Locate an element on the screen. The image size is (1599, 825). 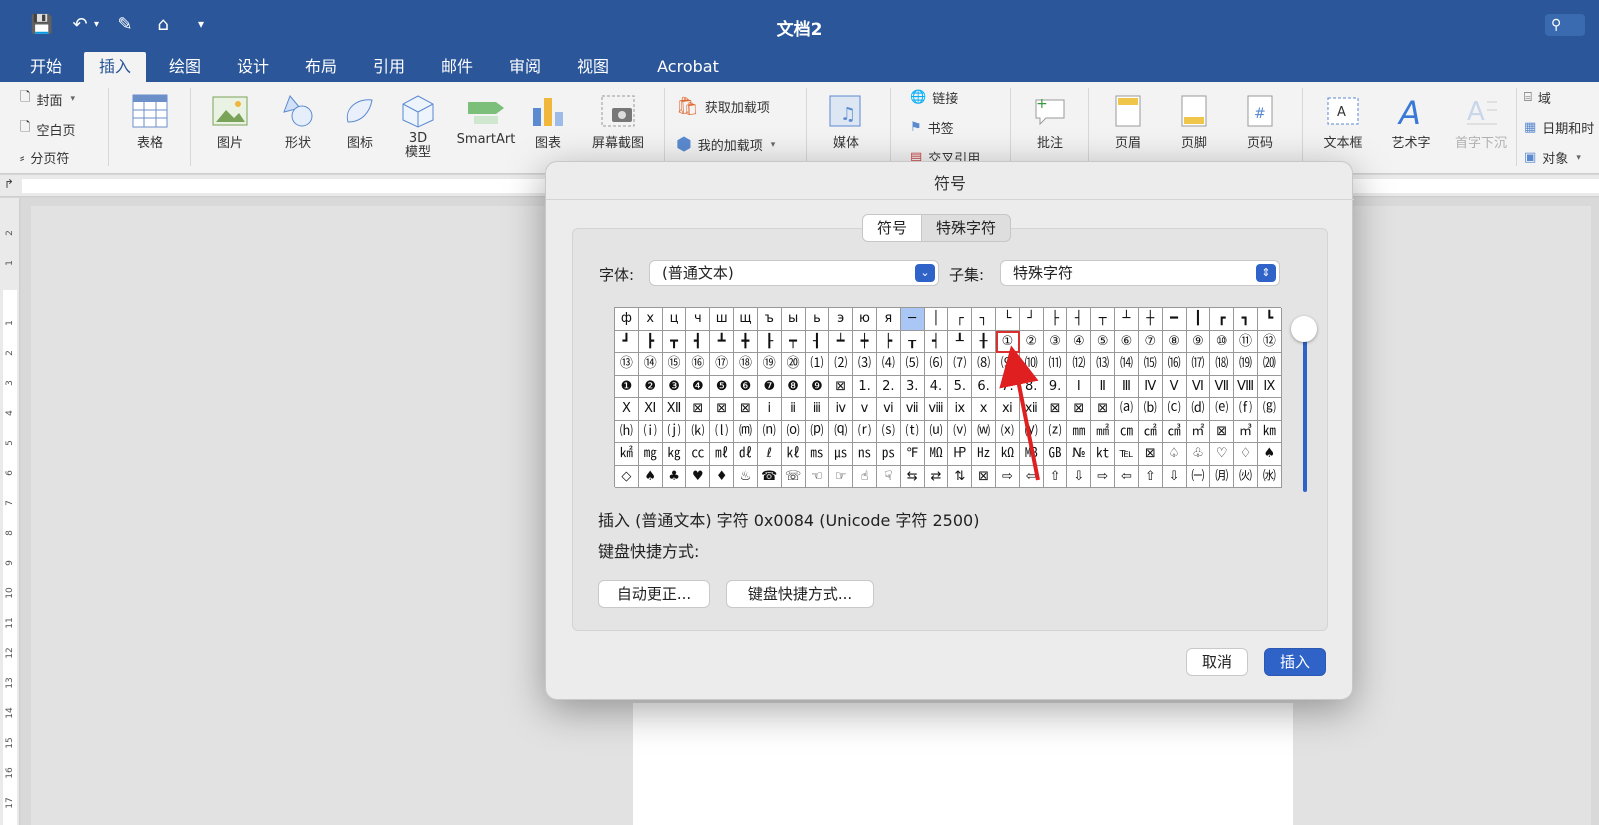
symbol-cell: ⑩ is located at coordinates (1222, 341).